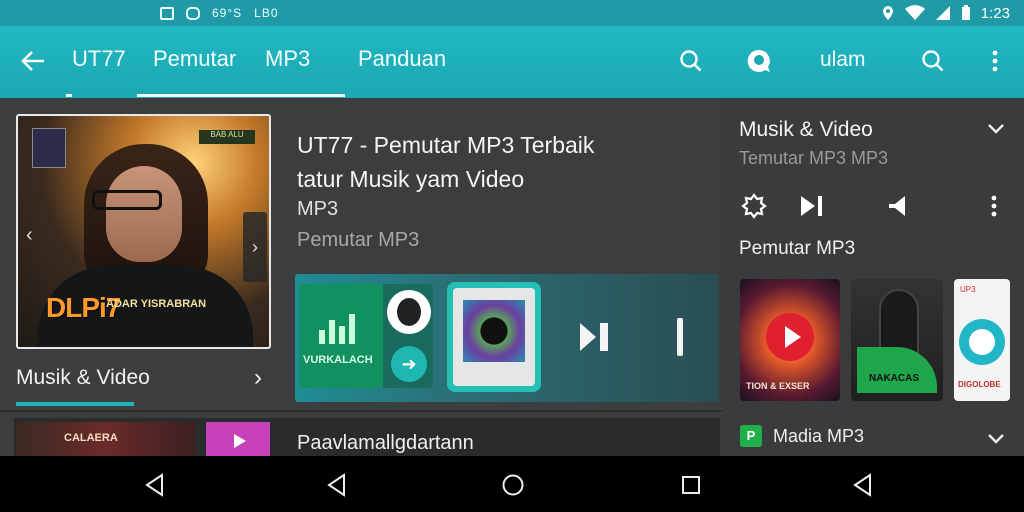  What do you see at coordinates (818, 436) in the screenshot?
I see `right-list-item-title: Madia MP3` at bounding box center [818, 436].